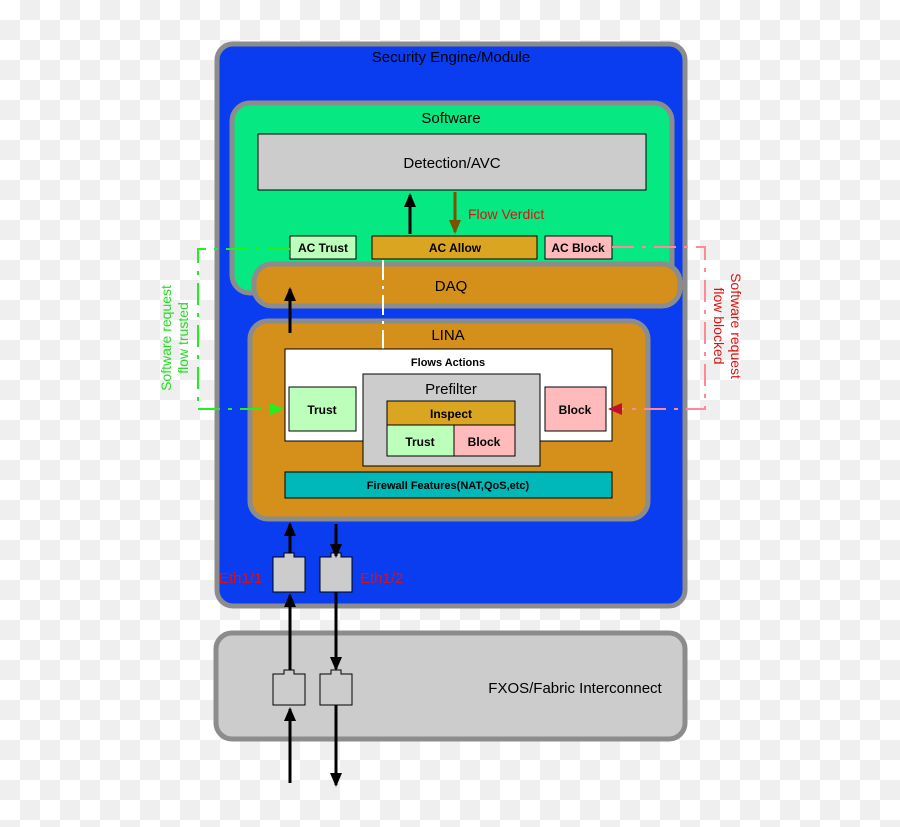  Describe the element at coordinates (419, 442) in the screenshot. I see `prefilter-trust-label: Trust` at that location.